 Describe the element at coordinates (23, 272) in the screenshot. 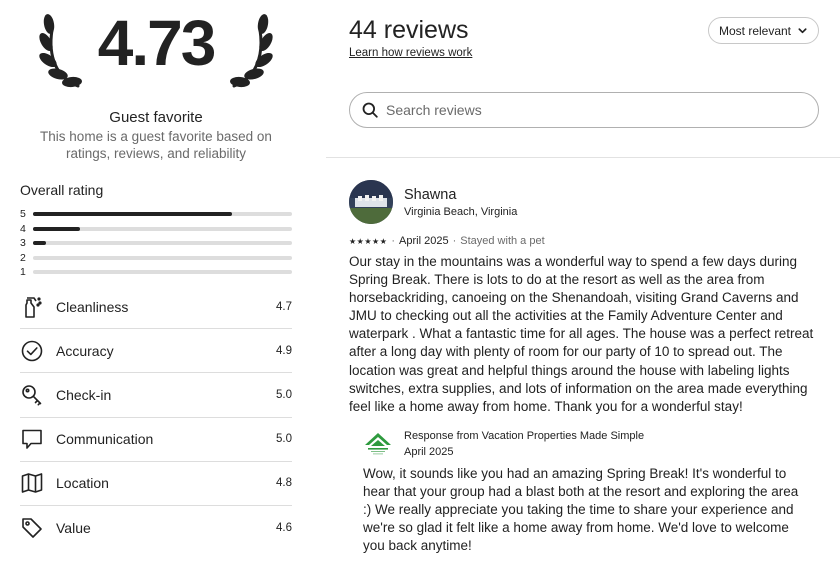

I see `distribution-star-label: 1` at that location.